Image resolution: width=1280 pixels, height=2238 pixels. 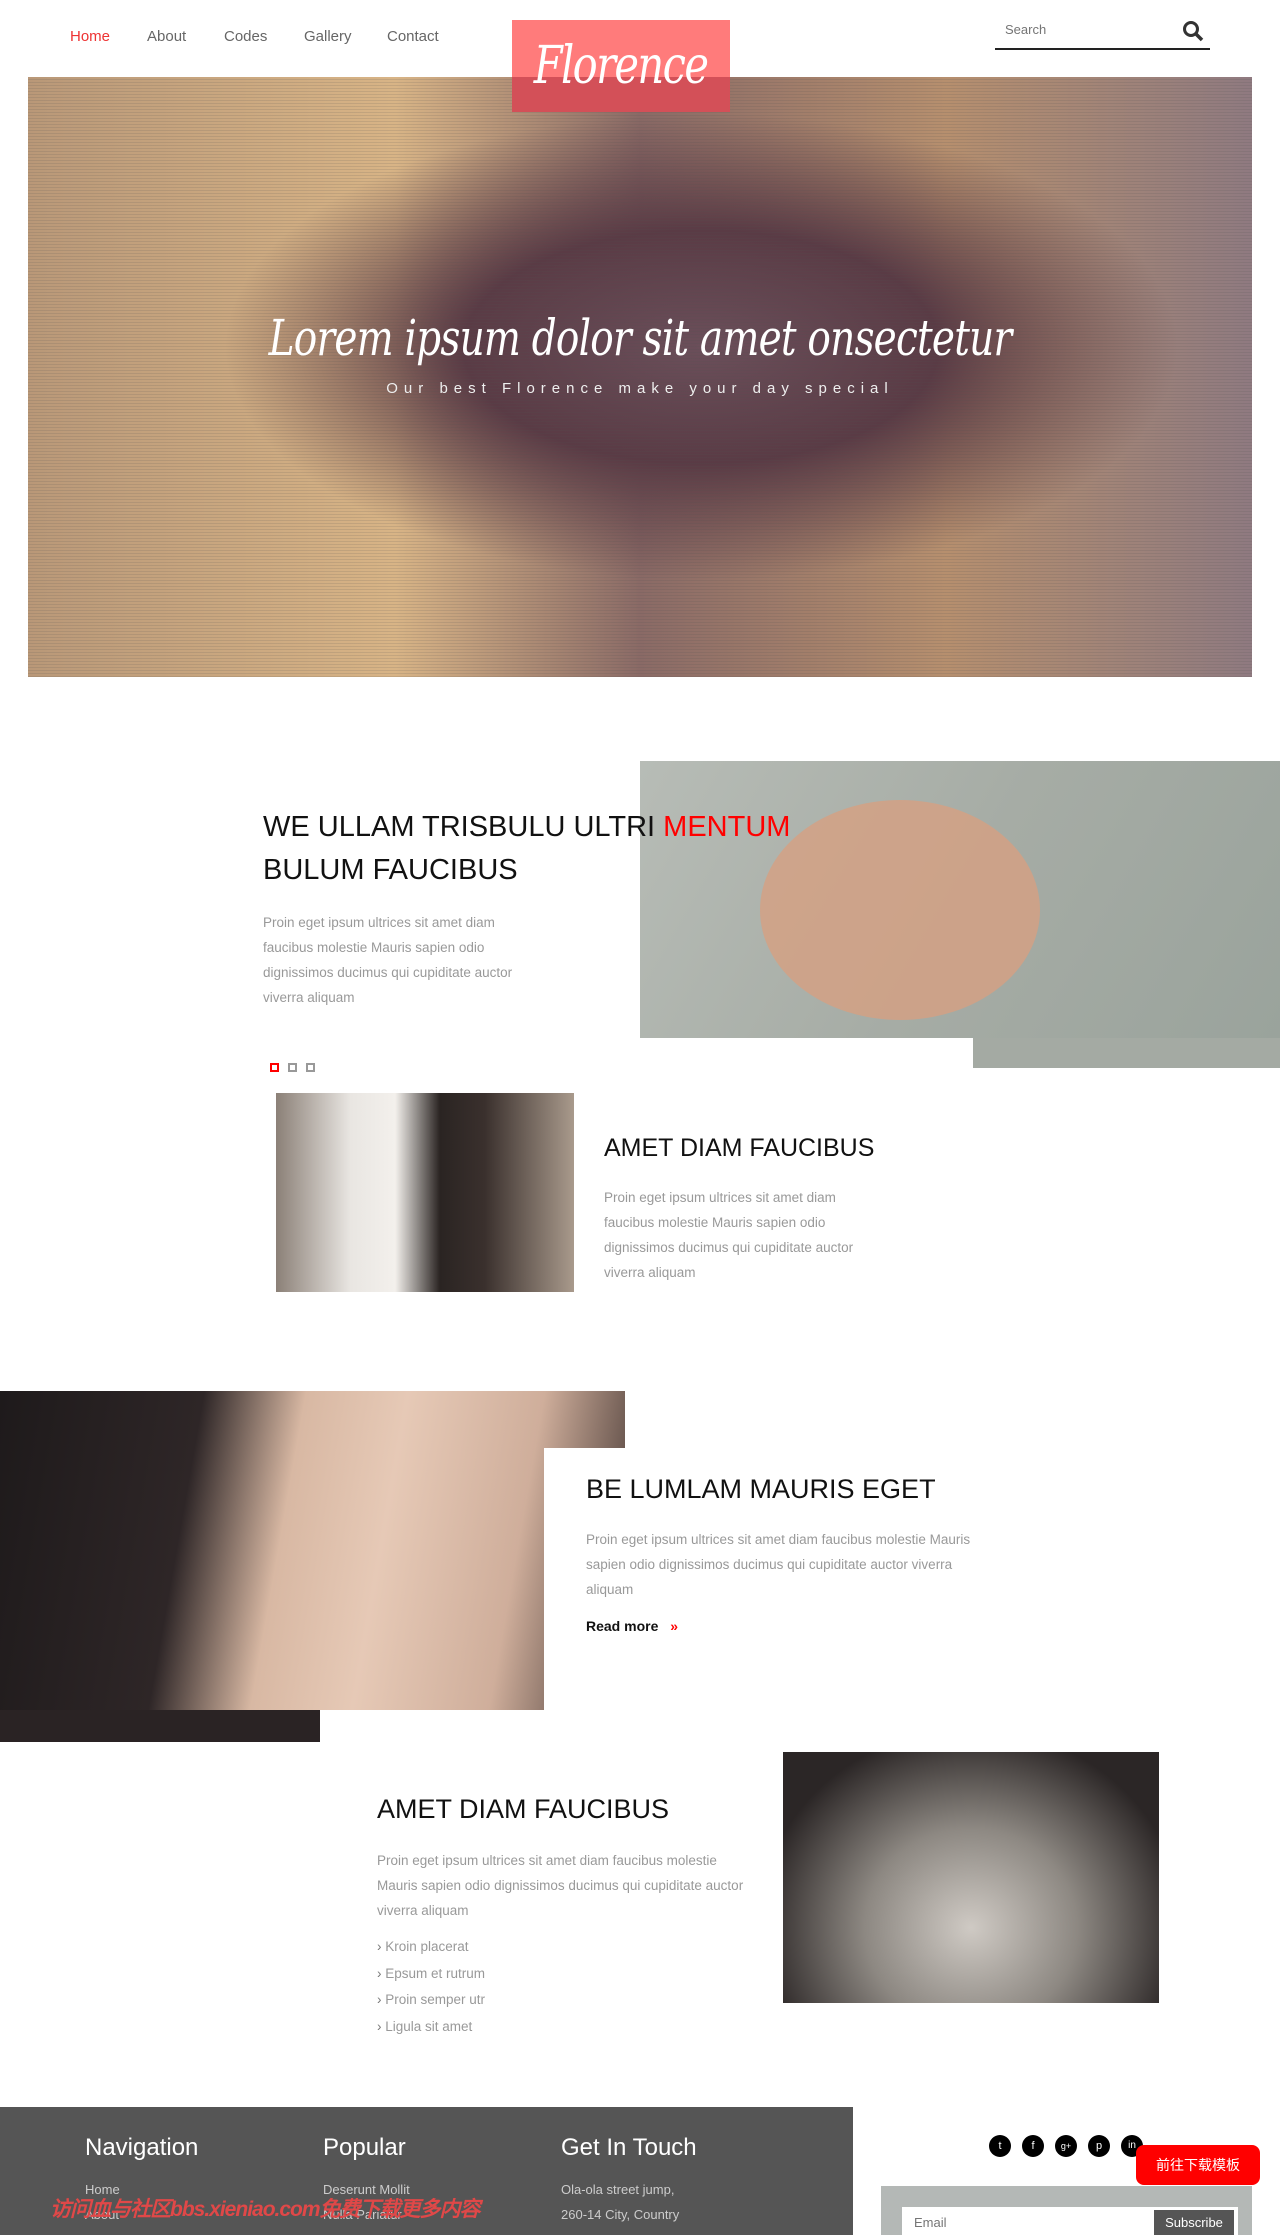 I want to click on search-box, so click(x=1102, y=34).